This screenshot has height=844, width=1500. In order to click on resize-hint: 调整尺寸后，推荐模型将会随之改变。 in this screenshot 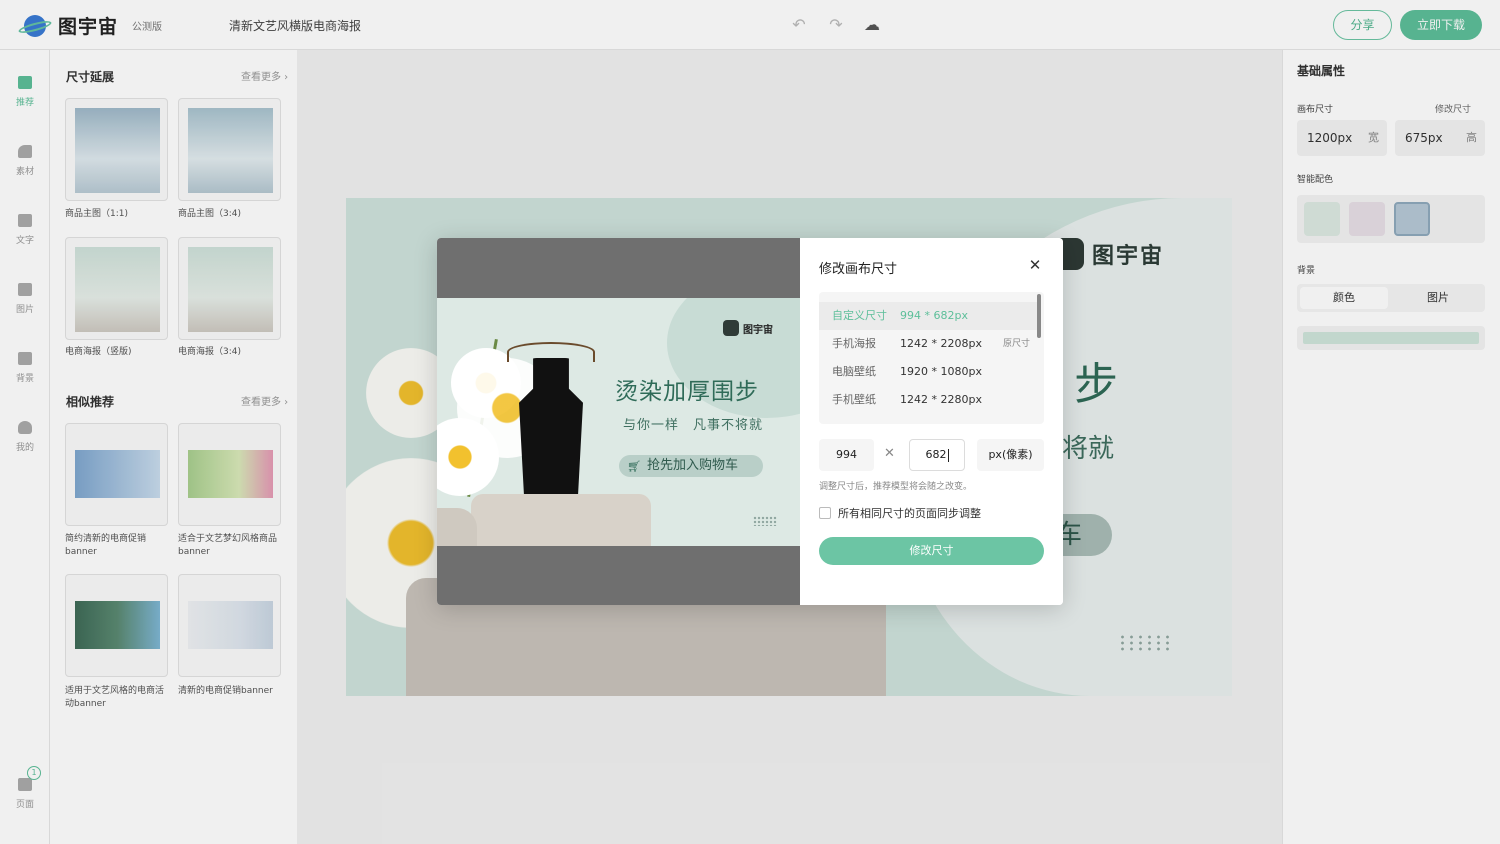, I will do `click(896, 487)`.